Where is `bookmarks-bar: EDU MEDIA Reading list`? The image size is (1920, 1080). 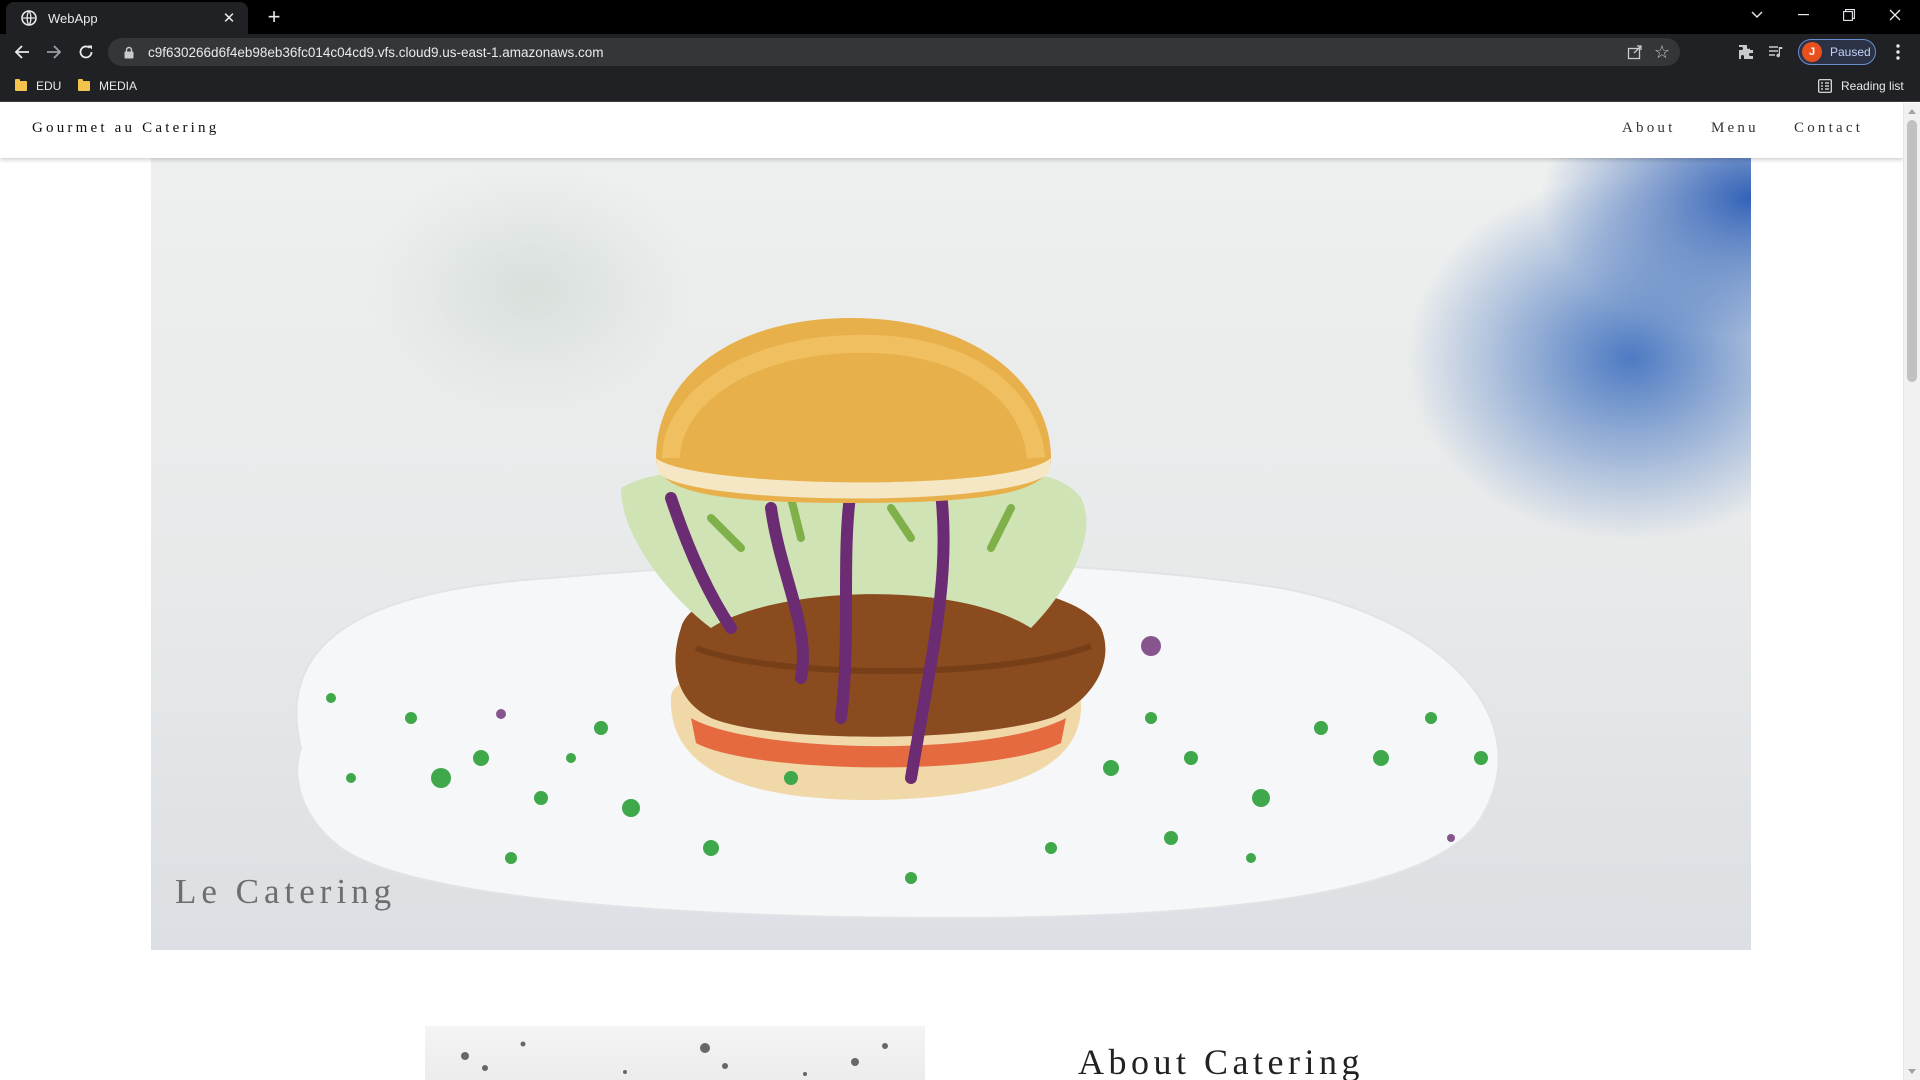 bookmarks-bar: EDU MEDIA Reading list is located at coordinates (960, 86).